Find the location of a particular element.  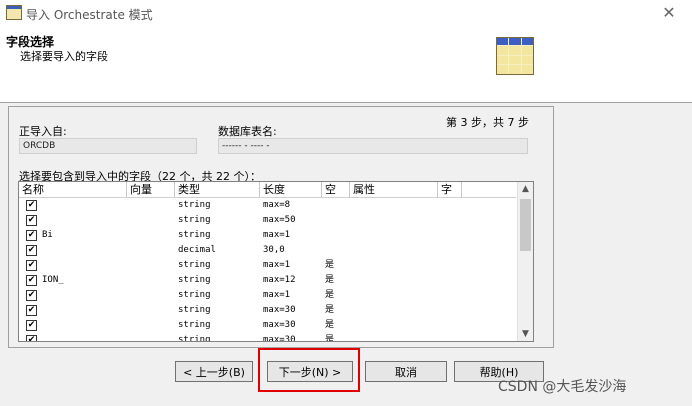

table-row: ✔ ION_ string max=12 是 is located at coordinates (267, 280).